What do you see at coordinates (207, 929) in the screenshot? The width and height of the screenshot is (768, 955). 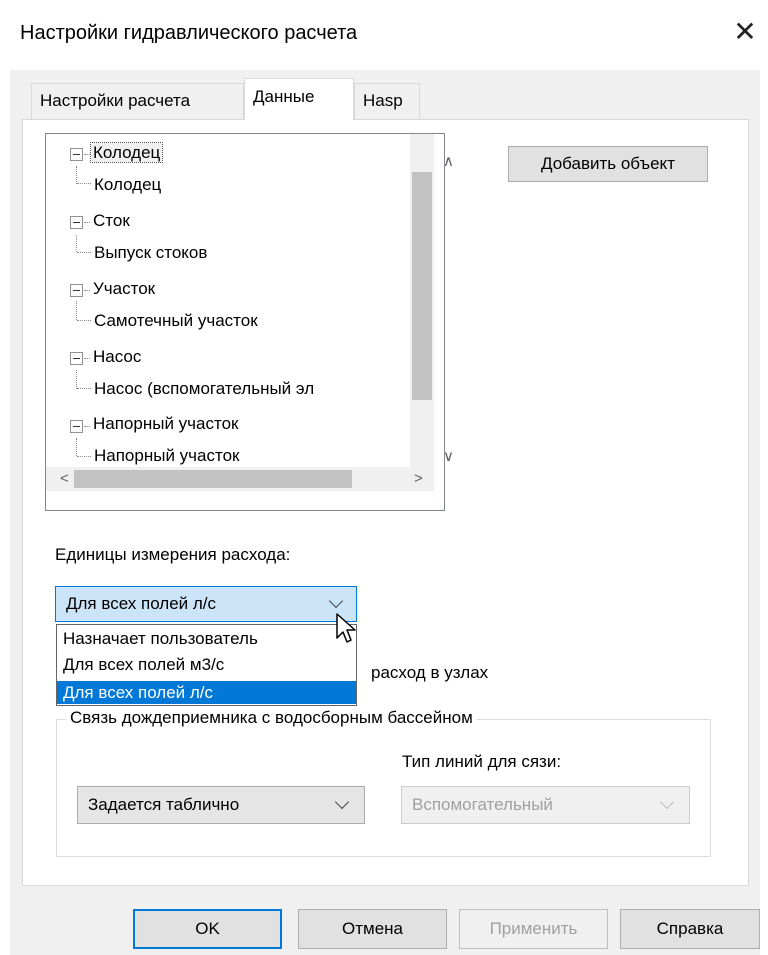 I see `ok-button: OK` at bounding box center [207, 929].